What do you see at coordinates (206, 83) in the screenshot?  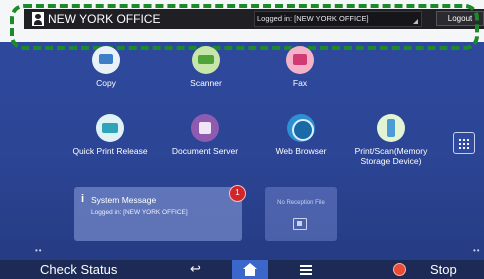 I see `app-label: Scanner` at bounding box center [206, 83].